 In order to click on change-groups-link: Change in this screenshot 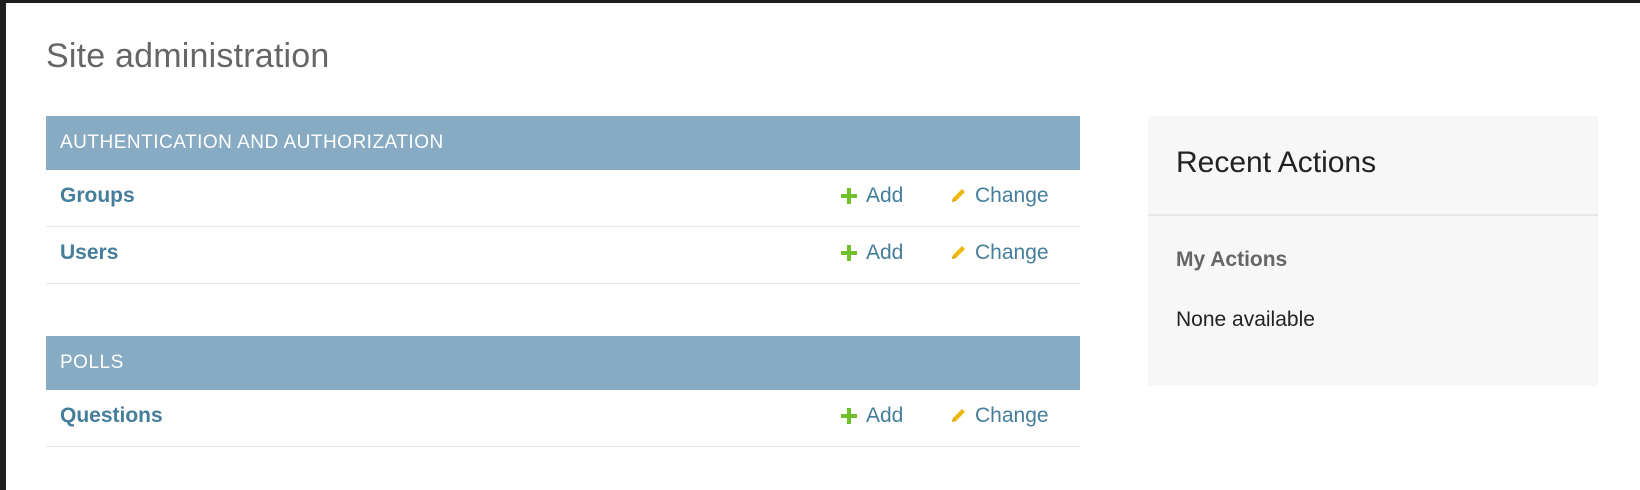, I will do `click(998, 196)`.